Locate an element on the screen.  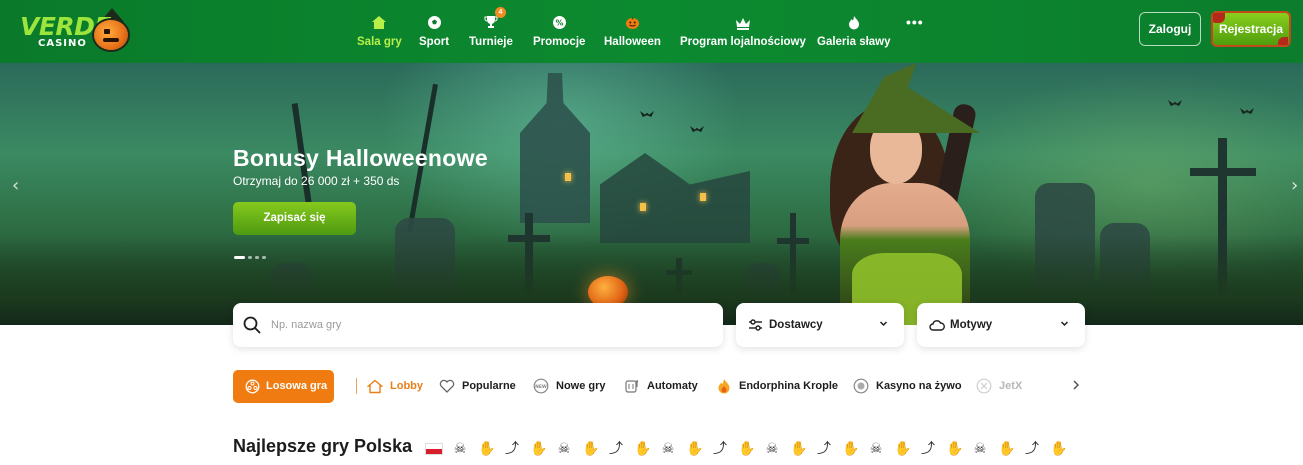
nav-label: Galeria sławy is located at coordinates (854, 42).